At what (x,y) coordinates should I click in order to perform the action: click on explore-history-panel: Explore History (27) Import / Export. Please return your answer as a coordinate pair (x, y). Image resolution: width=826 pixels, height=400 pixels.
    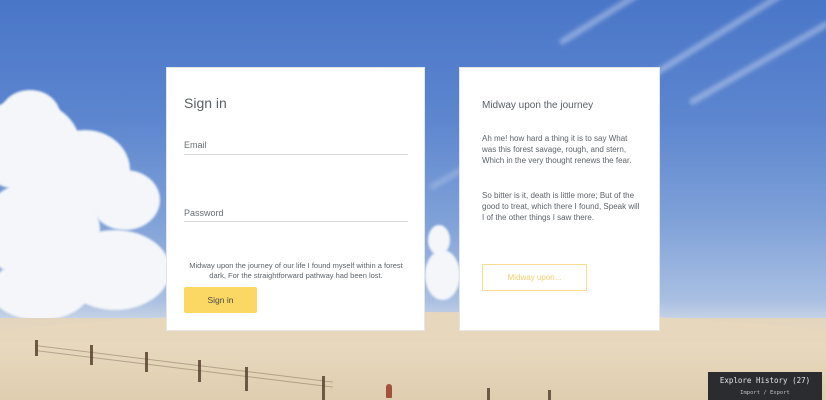
    Looking at the image, I should click on (765, 386).